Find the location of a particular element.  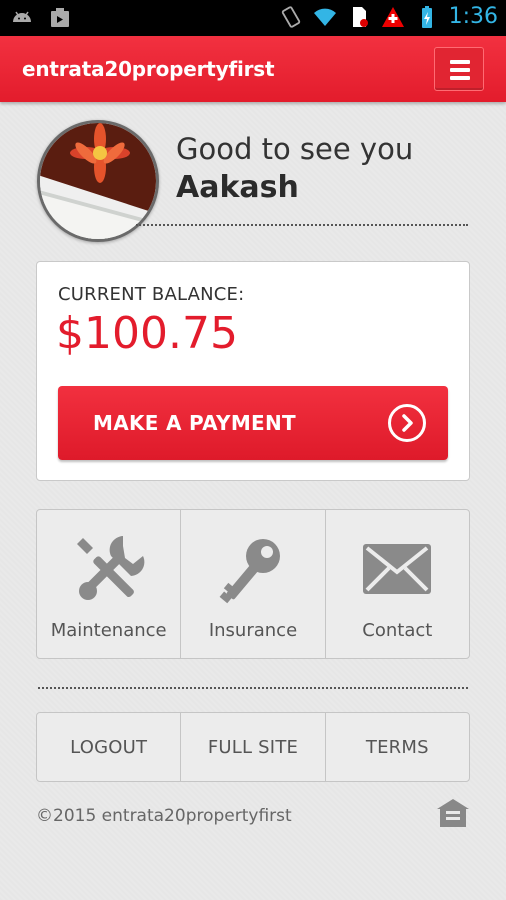

footer-links: LOGOUT FULL SITE TERMS is located at coordinates (253, 747).